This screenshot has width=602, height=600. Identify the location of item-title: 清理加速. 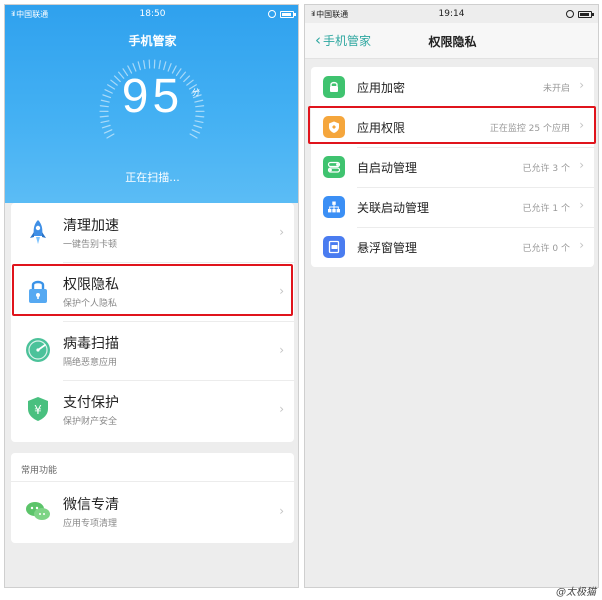
(91, 226).